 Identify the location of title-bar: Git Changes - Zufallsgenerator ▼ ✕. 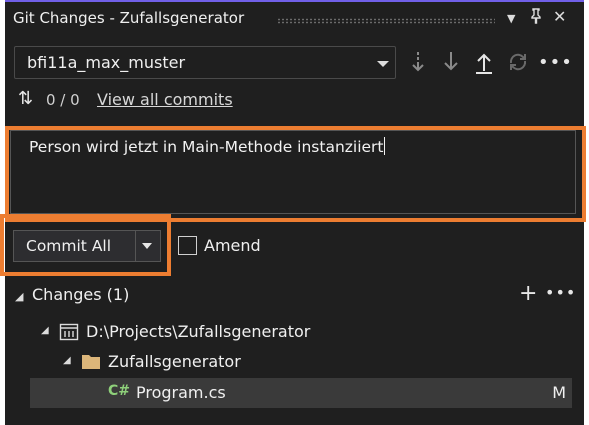
(294, 17).